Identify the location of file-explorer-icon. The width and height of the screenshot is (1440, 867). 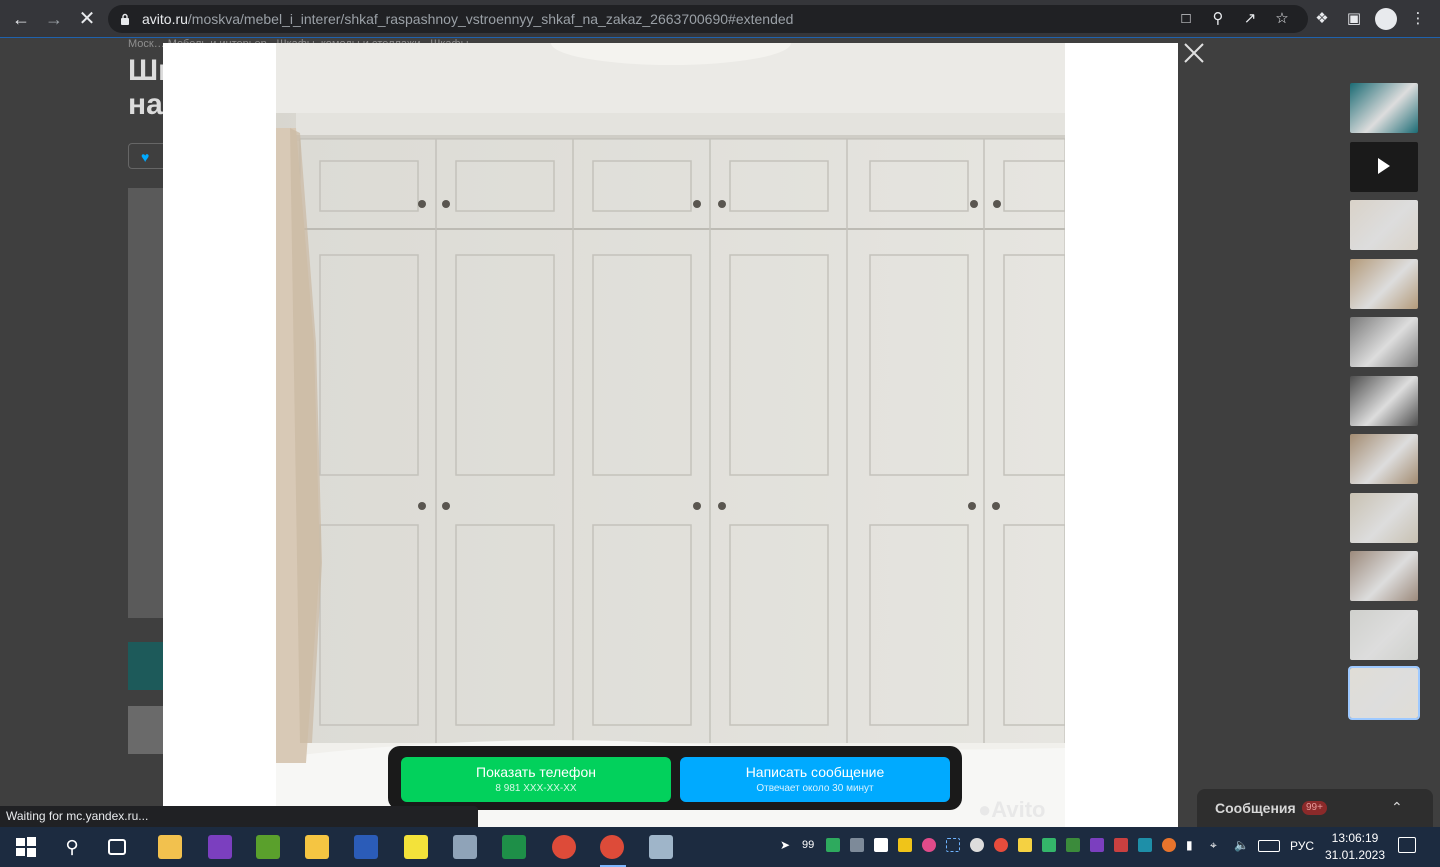
(317, 847).